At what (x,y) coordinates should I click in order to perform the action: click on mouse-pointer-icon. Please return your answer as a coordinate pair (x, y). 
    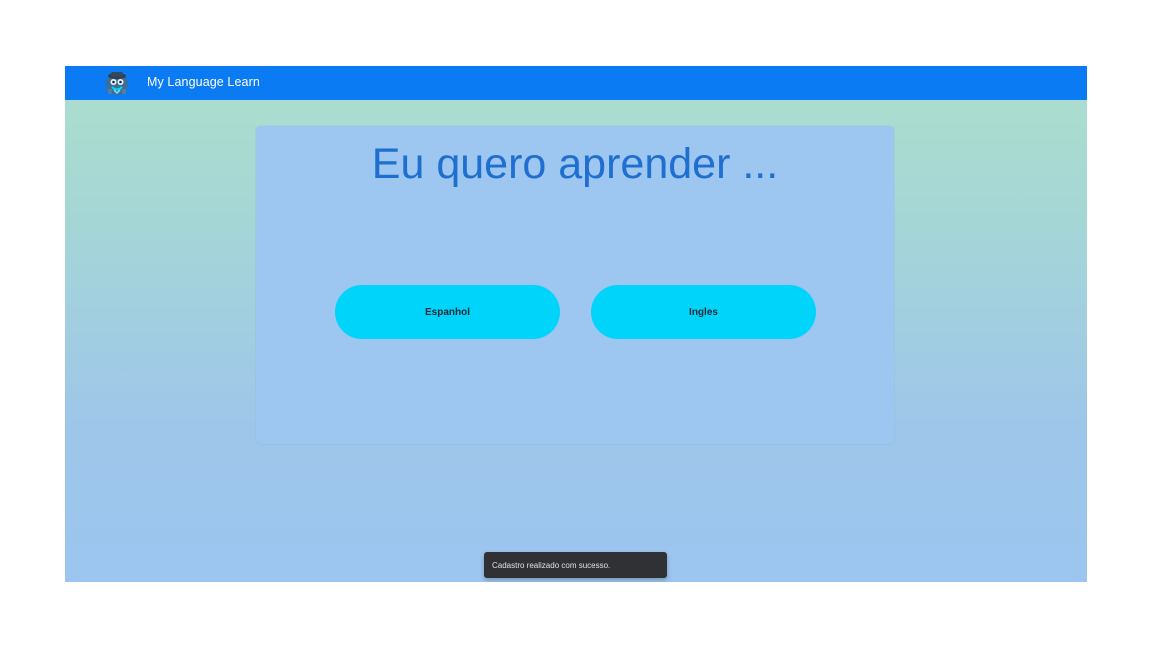
    Looking at the image, I should click on (527, 579).